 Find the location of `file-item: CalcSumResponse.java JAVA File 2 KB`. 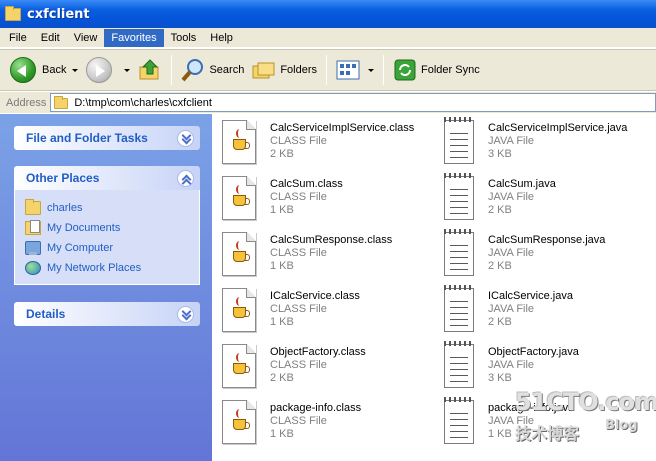

file-item: CalcSumResponse.java JAVA File 2 KB is located at coordinates (549, 256).